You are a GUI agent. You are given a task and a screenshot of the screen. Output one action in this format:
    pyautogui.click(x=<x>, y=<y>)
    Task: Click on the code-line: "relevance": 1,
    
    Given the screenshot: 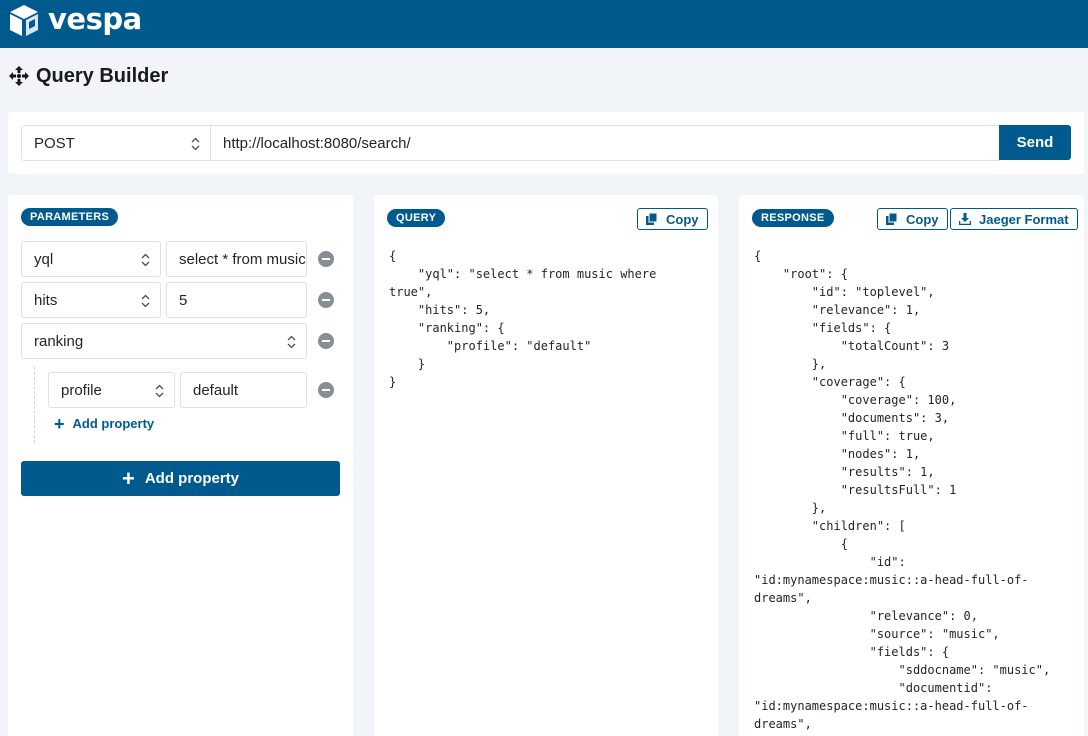 What is the action you would take?
    pyautogui.click(x=837, y=310)
    